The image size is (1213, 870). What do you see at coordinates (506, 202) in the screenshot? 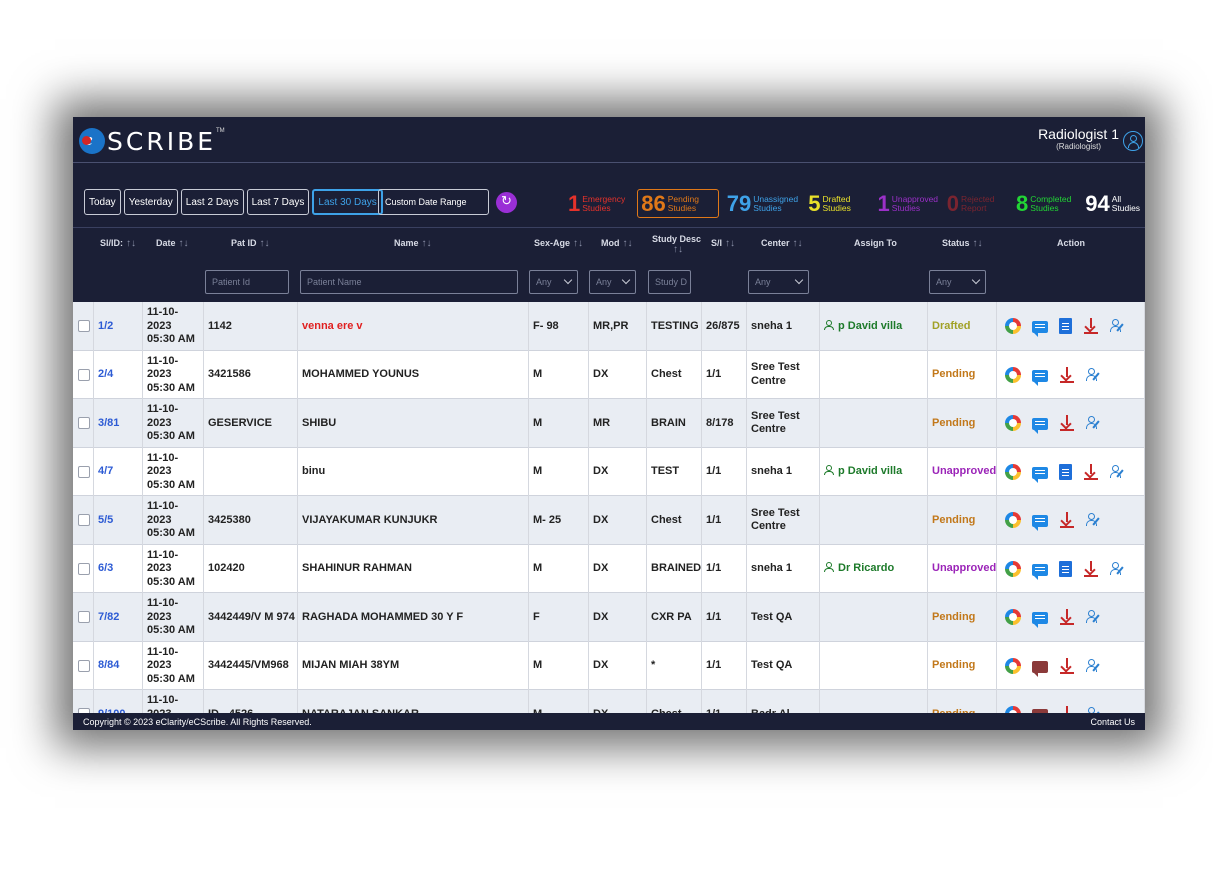
I see `refresh-icon` at bounding box center [506, 202].